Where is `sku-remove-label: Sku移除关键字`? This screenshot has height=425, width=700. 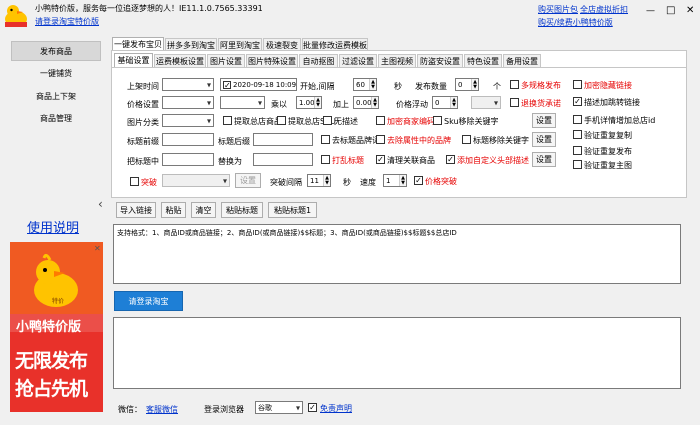 sku-remove-label: Sku移除关键字 is located at coordinates (471, 121).